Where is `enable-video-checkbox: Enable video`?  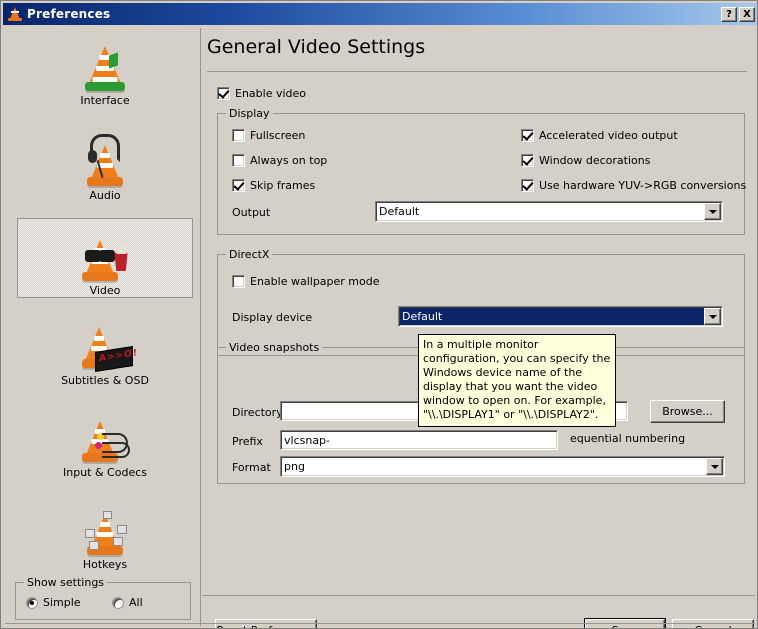
enable-video-checkbox: Enable video is located at coordinates (261, 93).